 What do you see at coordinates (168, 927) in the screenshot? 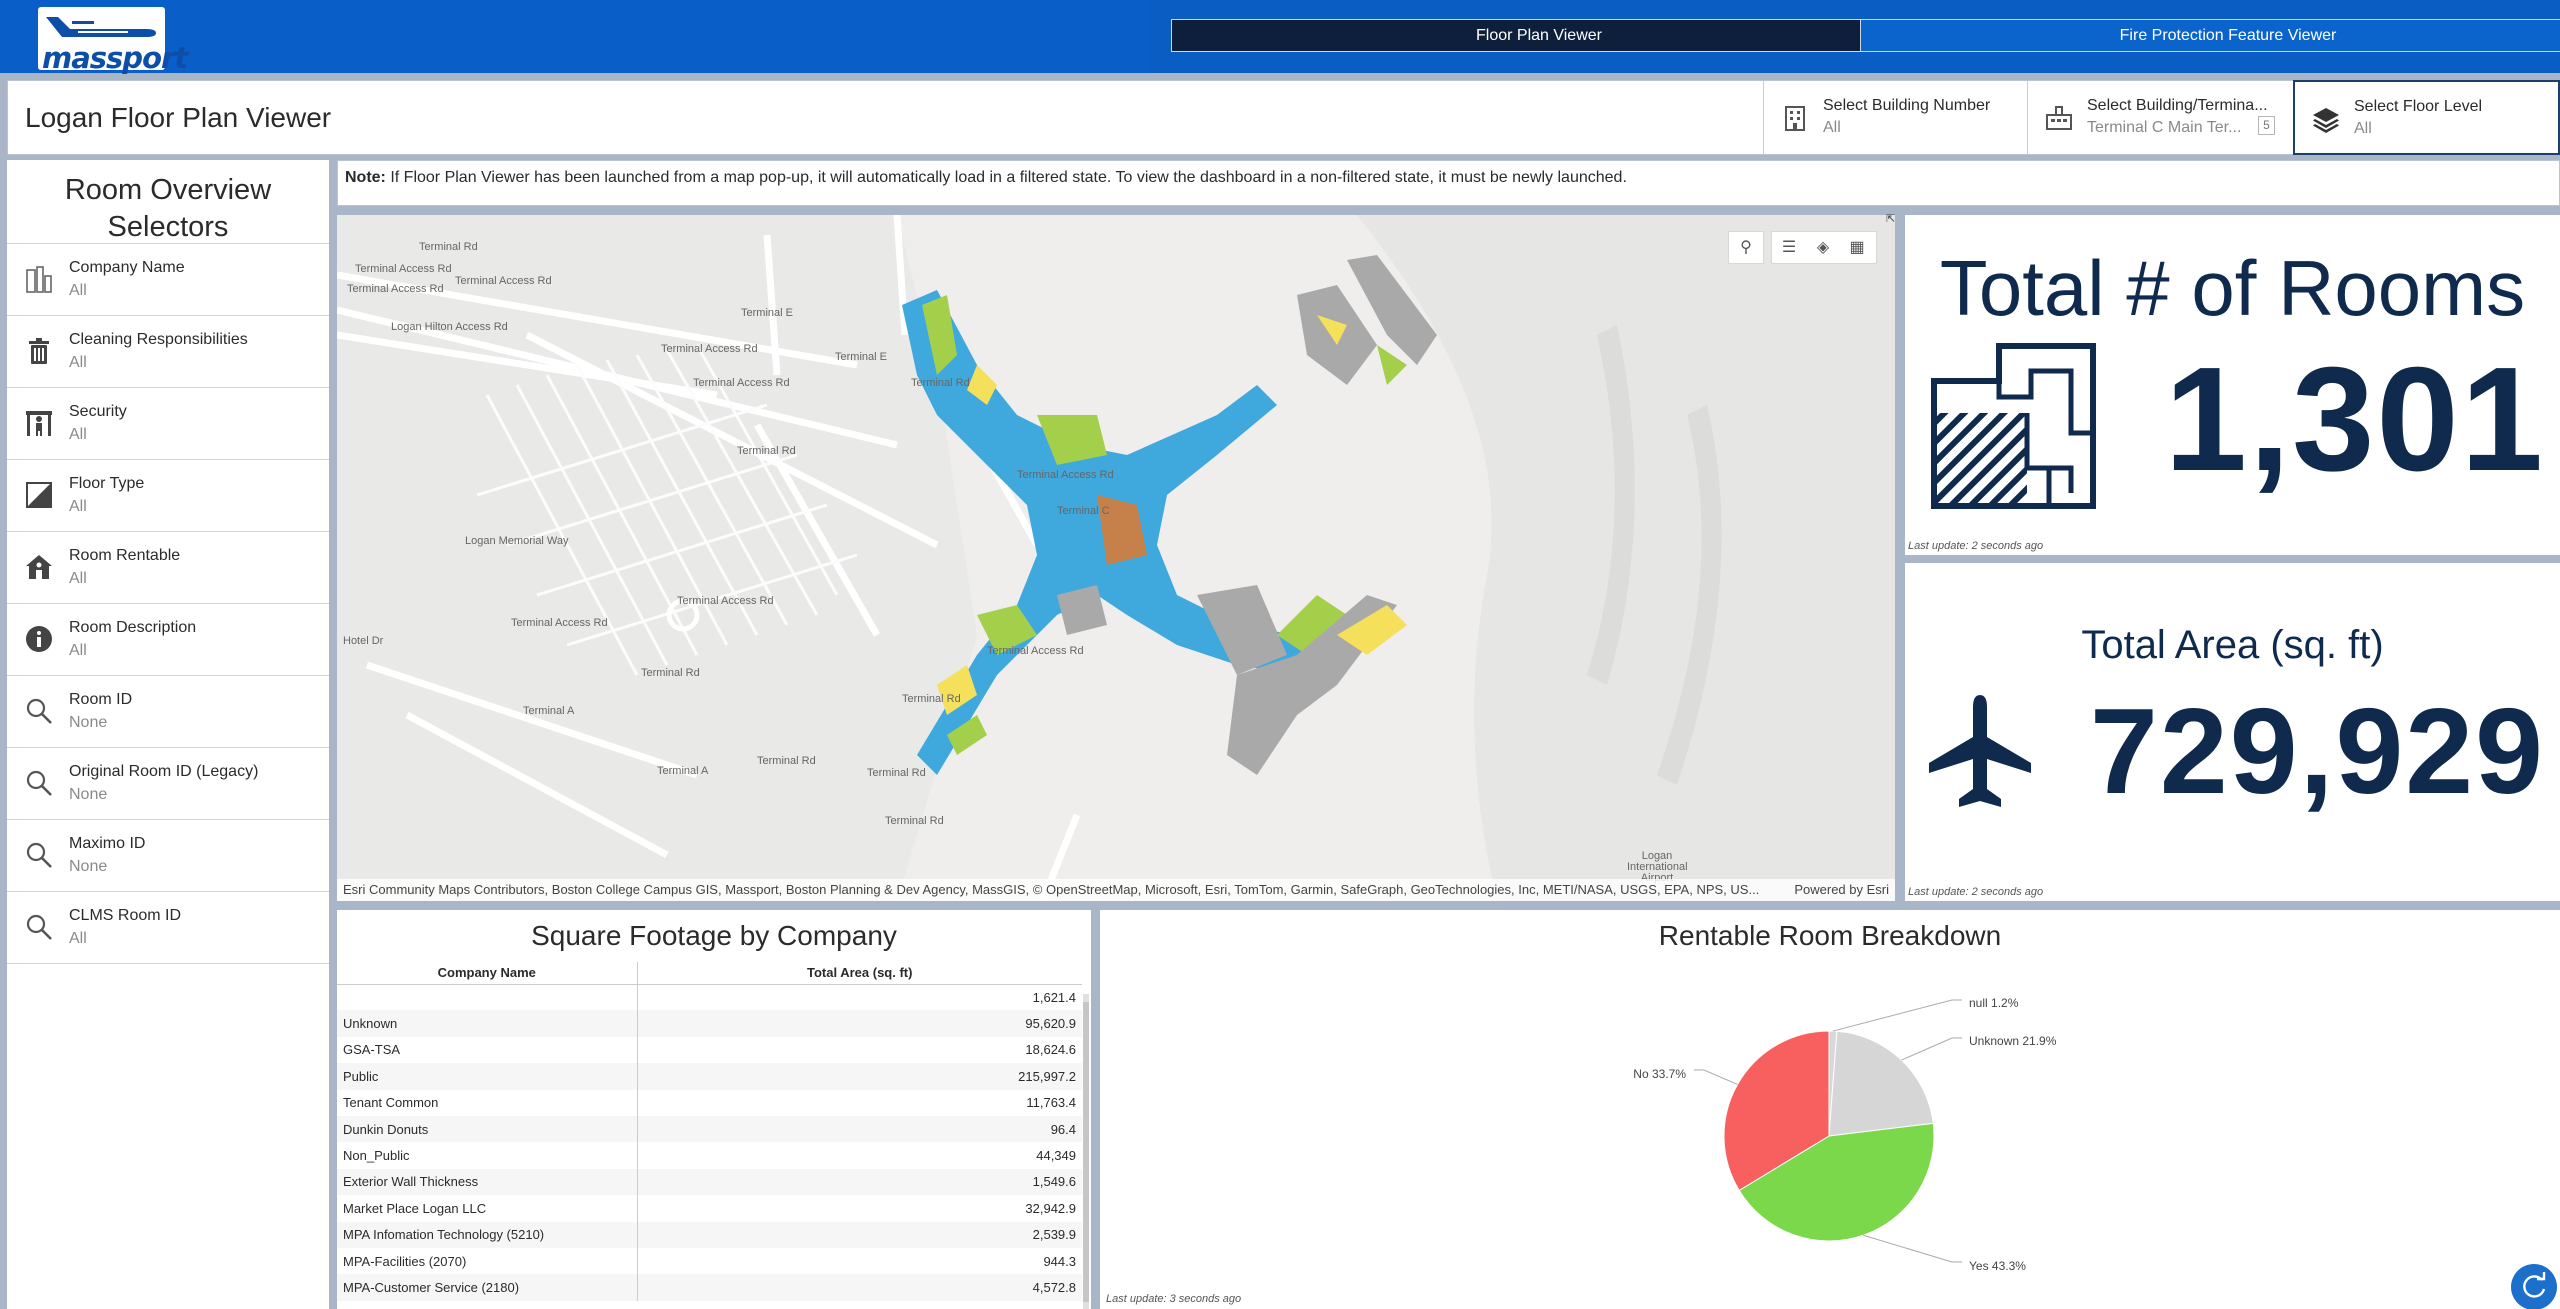
I see `filter-clms-room-id: CLMS Room ID All` at bounding box center [168, 927].